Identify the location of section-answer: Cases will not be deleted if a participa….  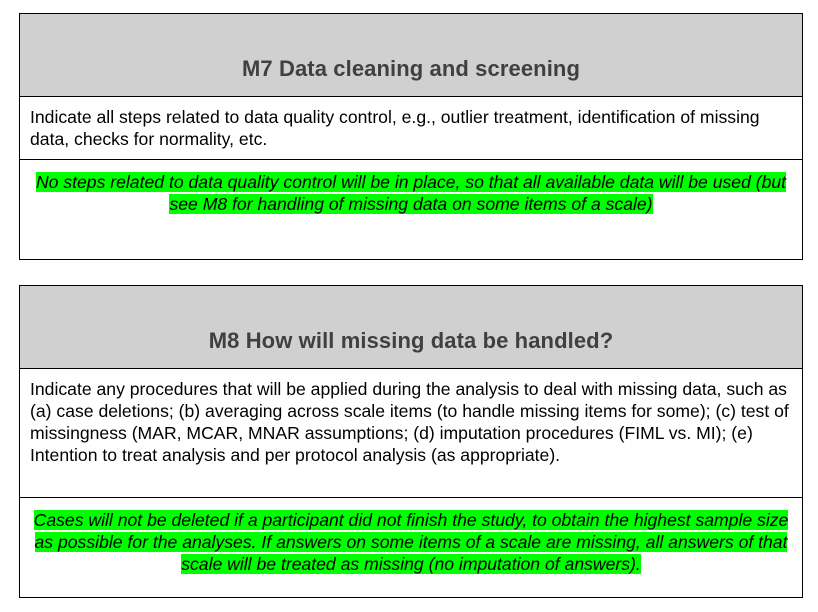
(411, 536).